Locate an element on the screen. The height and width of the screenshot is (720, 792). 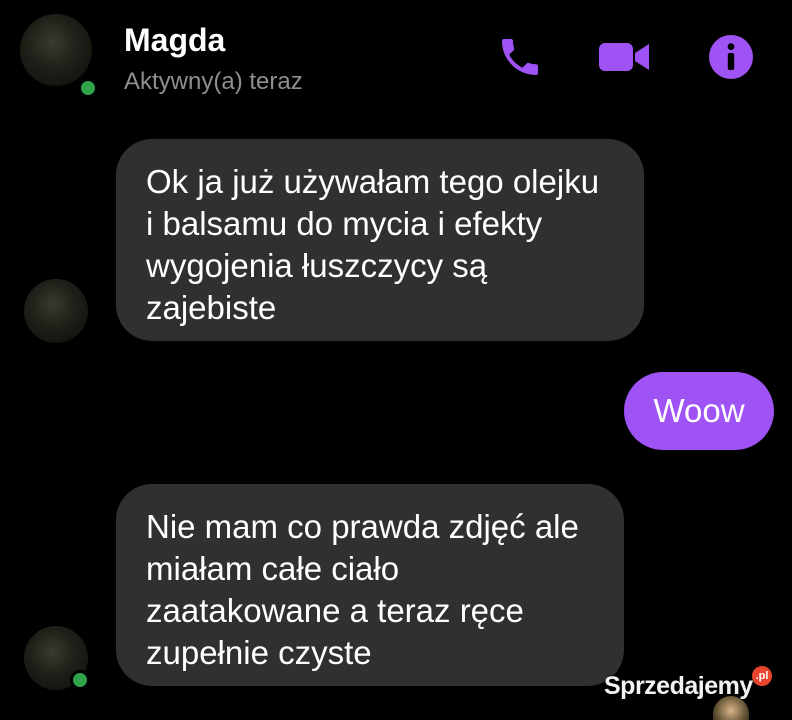
message-line: zupełnie czyste is located at coordinates (259, 652).